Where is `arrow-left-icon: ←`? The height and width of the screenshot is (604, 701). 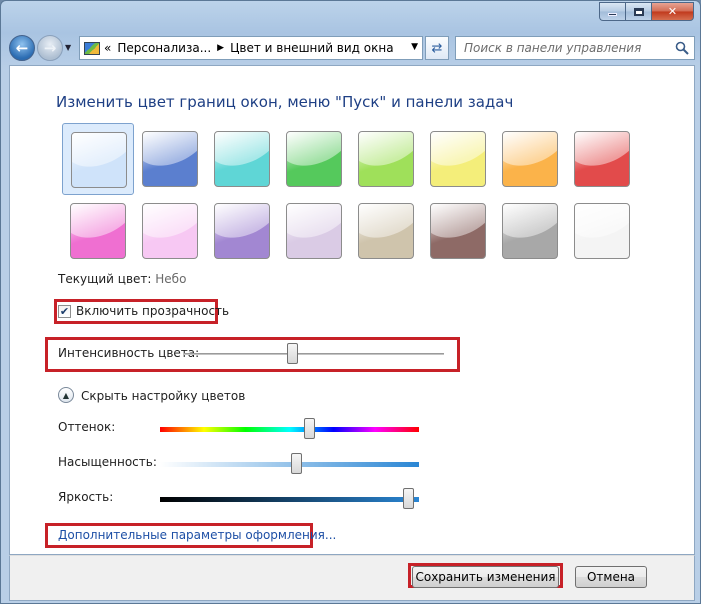
arrow-left-icon: ← is located at coordinates (22, 48).